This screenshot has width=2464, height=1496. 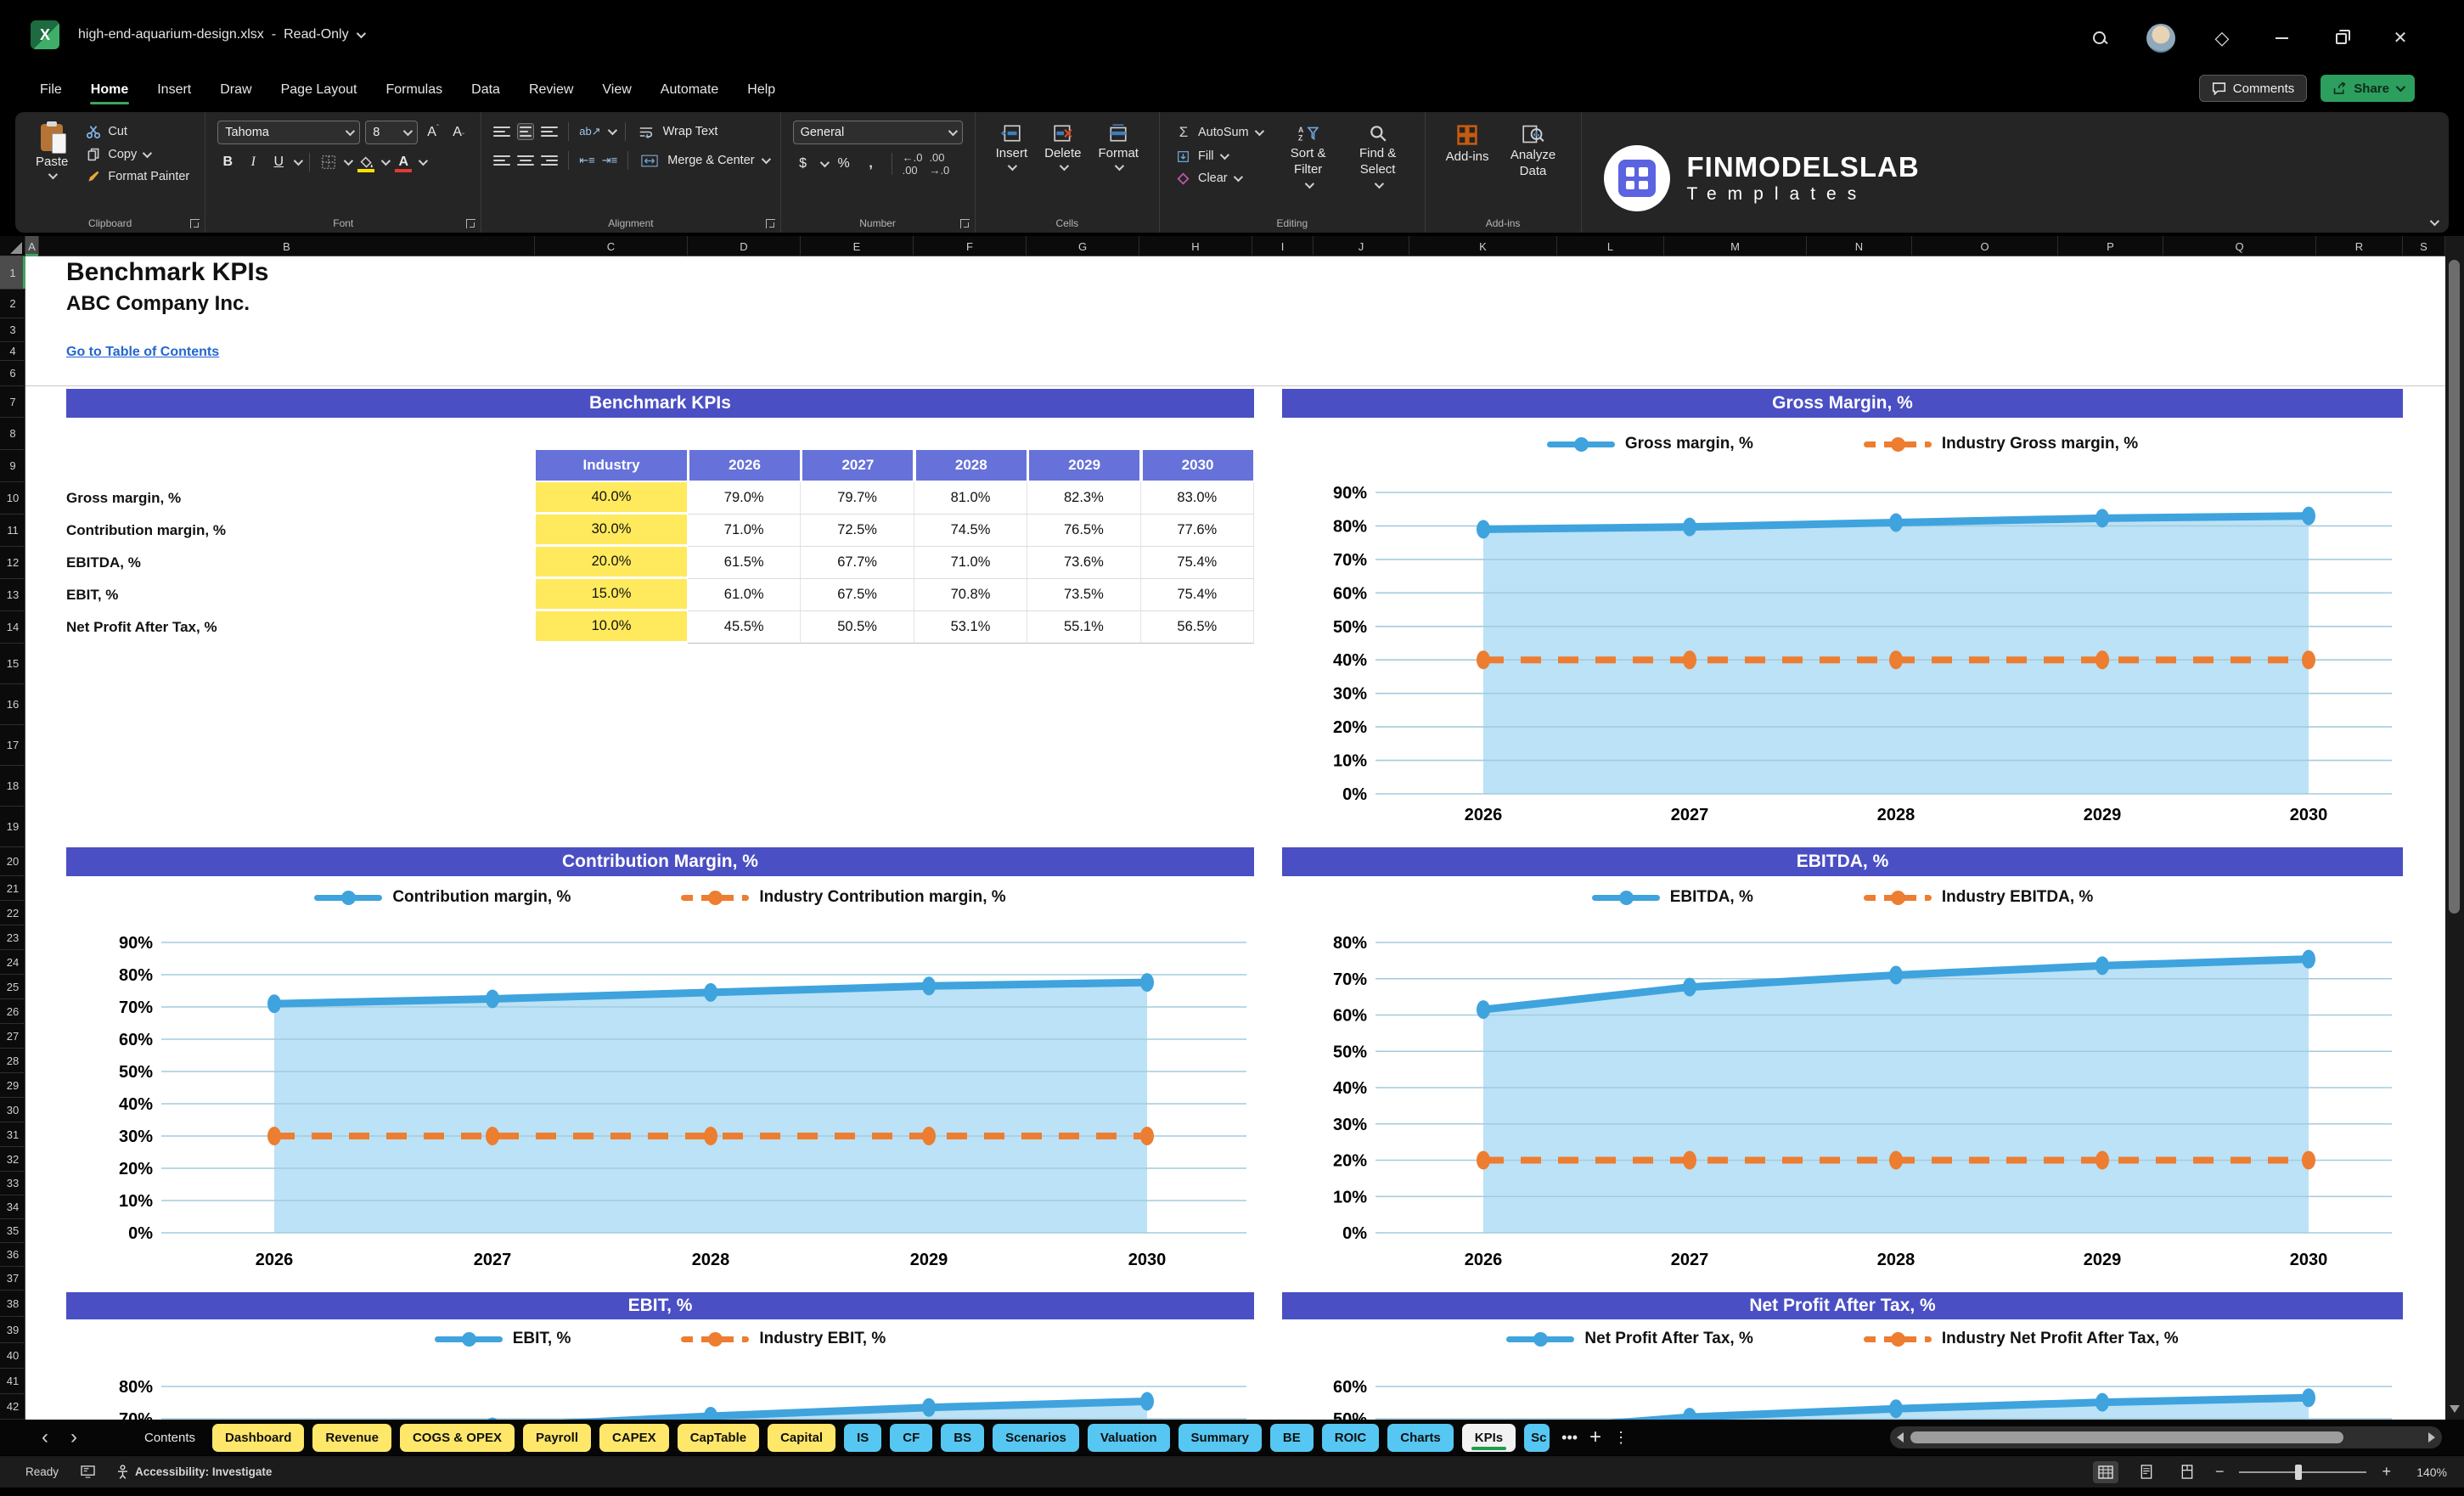 I want to click on table-industry-cell: 30.0%, so click(x=611, y=531).